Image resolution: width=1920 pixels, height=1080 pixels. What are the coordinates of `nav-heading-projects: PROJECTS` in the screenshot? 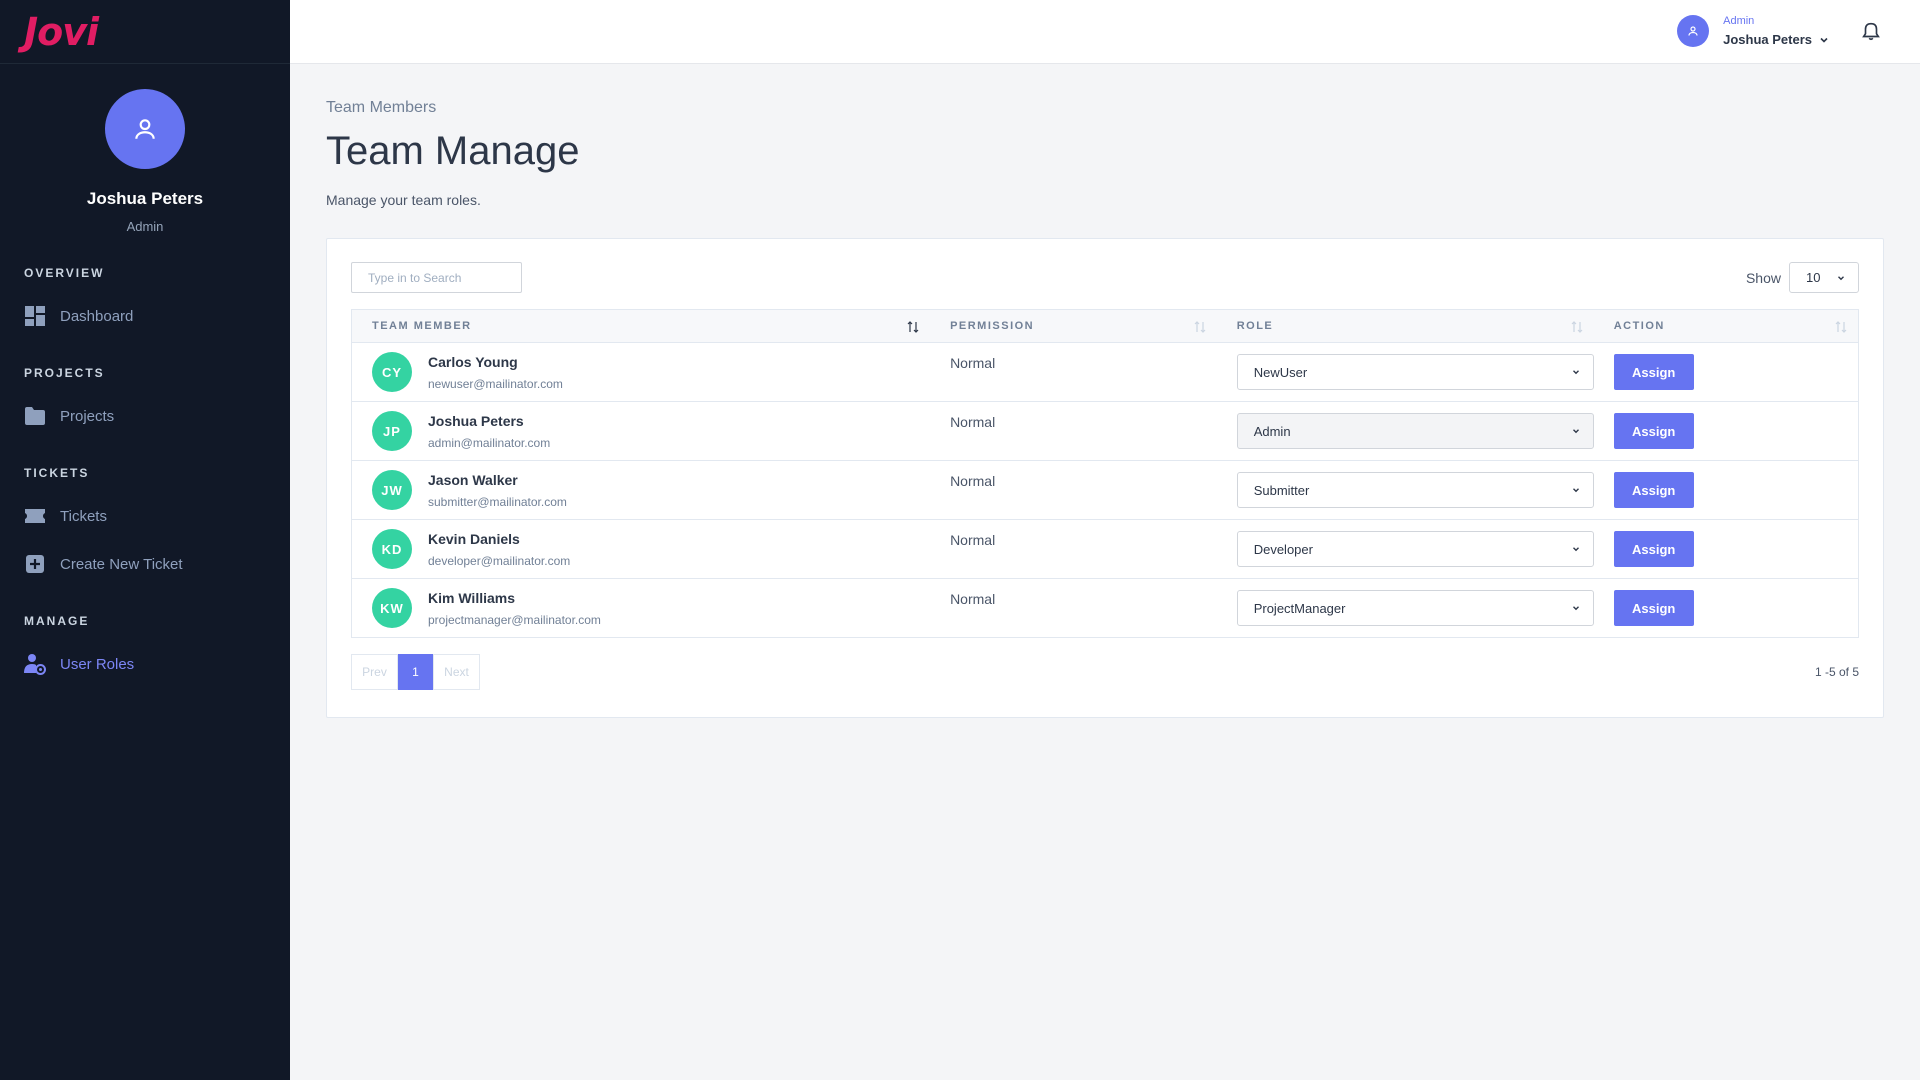 It's located at (64, 373).